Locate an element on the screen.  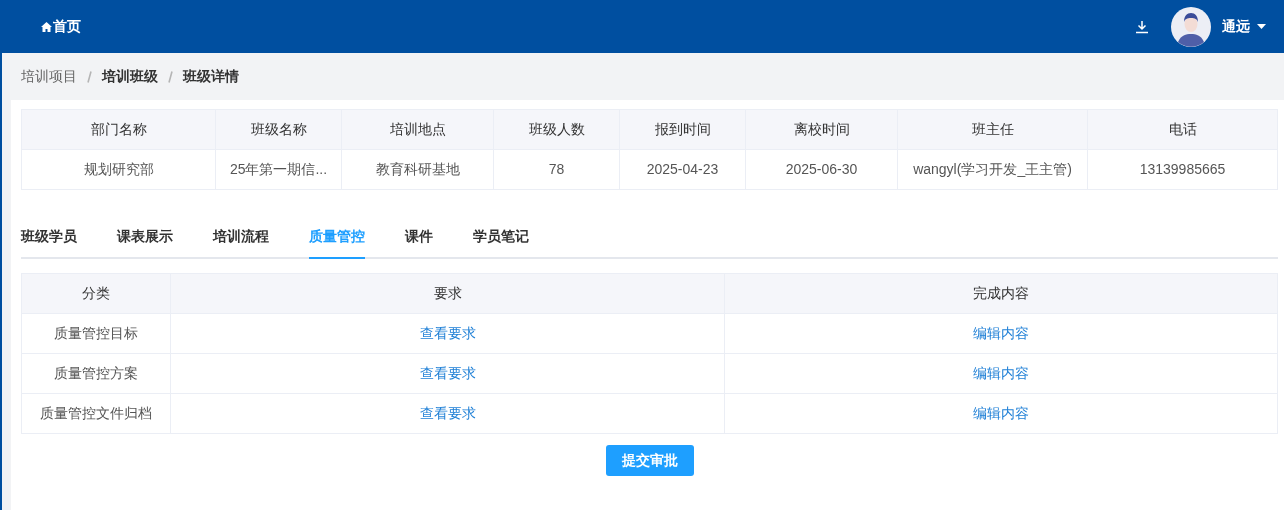
breadcrumb-item: 班级详情 is located at coordinates (211, 76).